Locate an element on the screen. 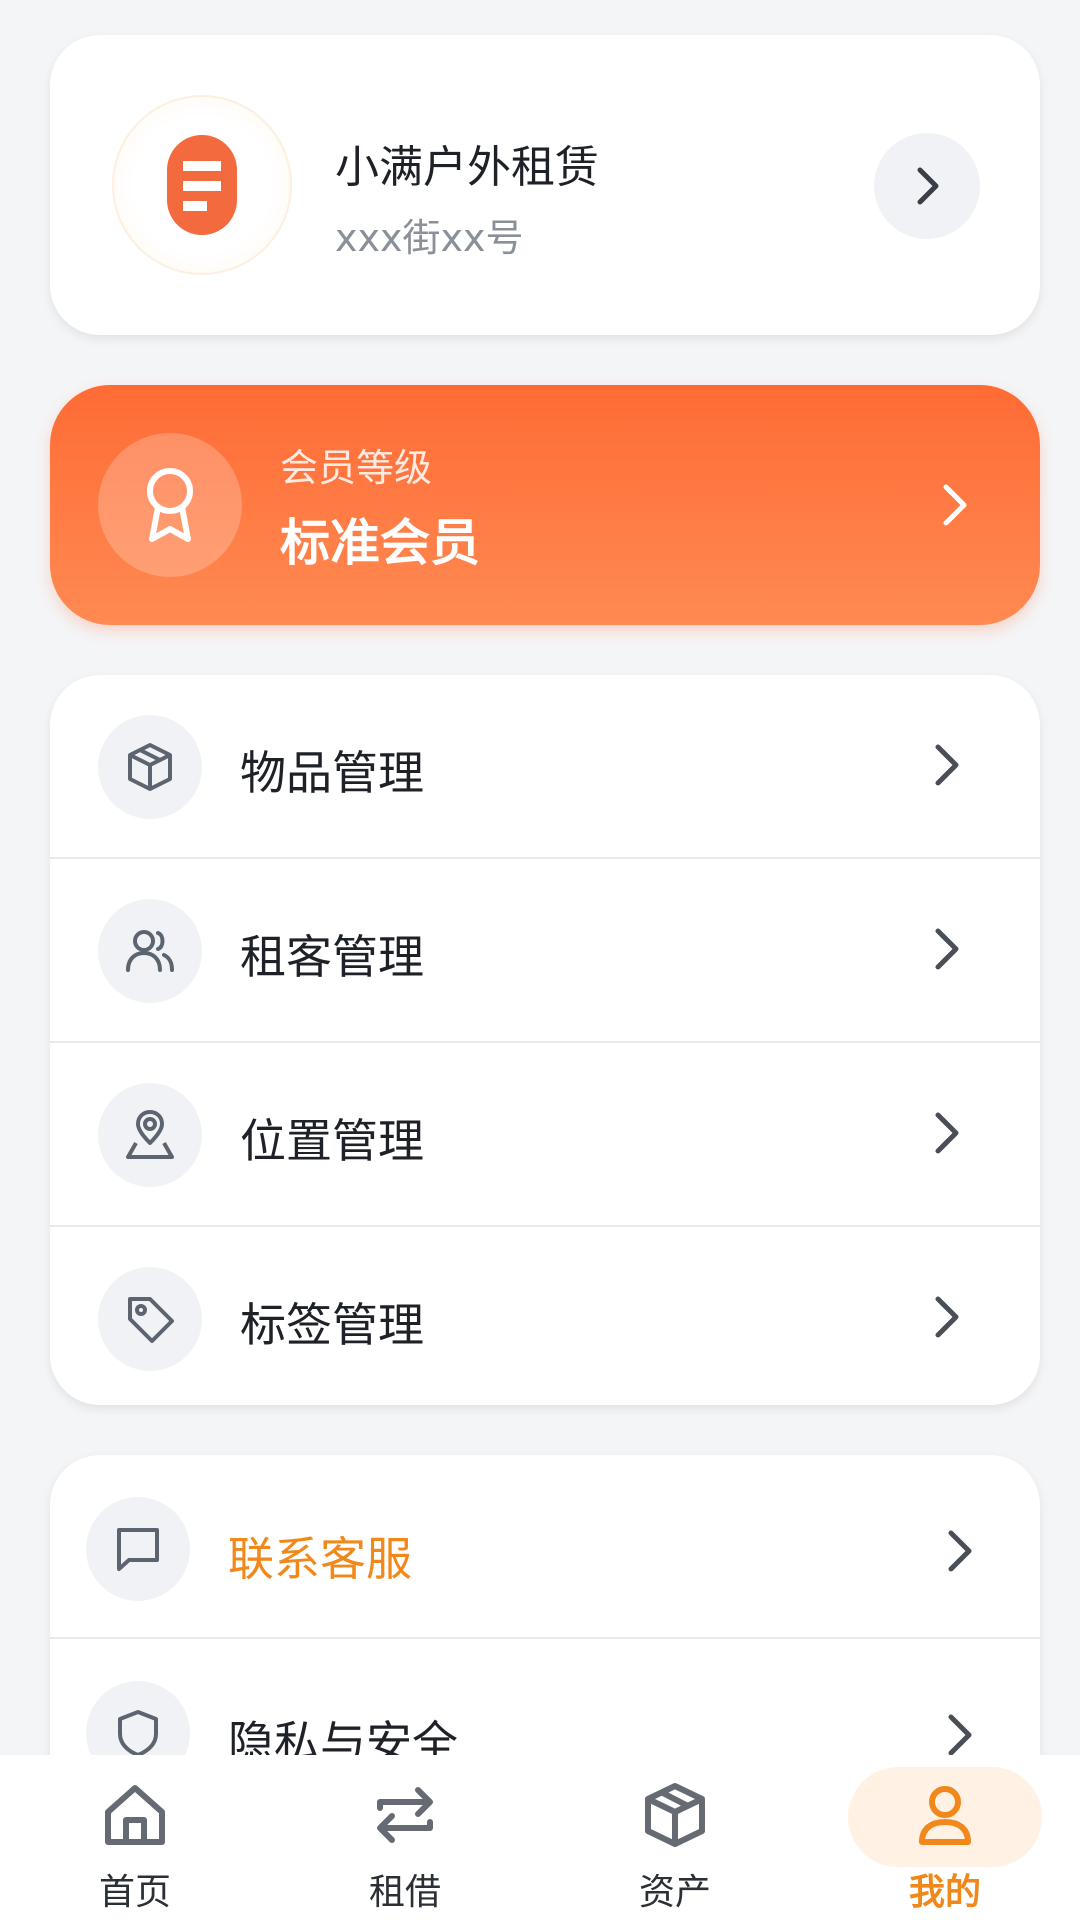 The height and width of the screenshot is (1920, 1080). home-icon is located at coordinates (135, 1815).